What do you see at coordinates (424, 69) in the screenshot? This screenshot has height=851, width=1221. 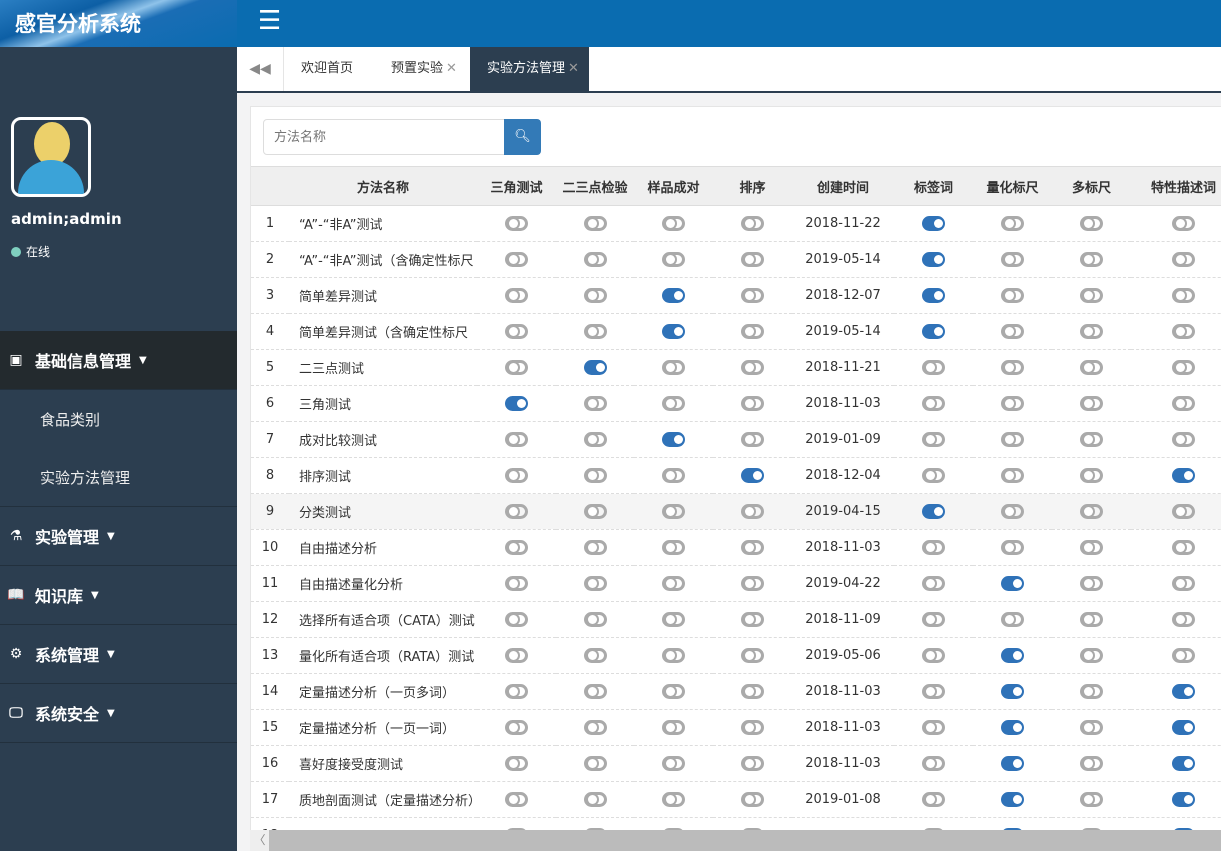 I see `tab-preset-experiment: 预置实验 ✕` at bounding box center [424, 69].